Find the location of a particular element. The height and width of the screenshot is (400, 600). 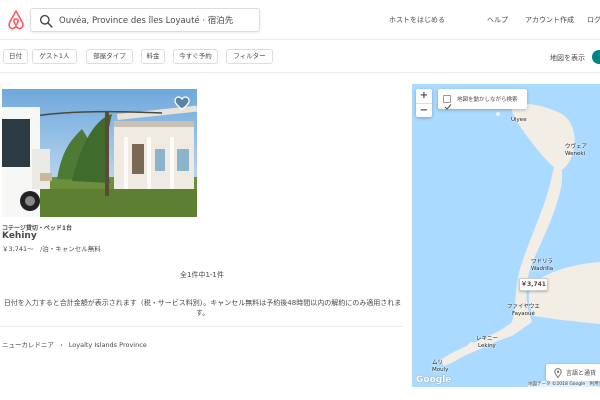

listing-photo is located at coordinates (99, 153).